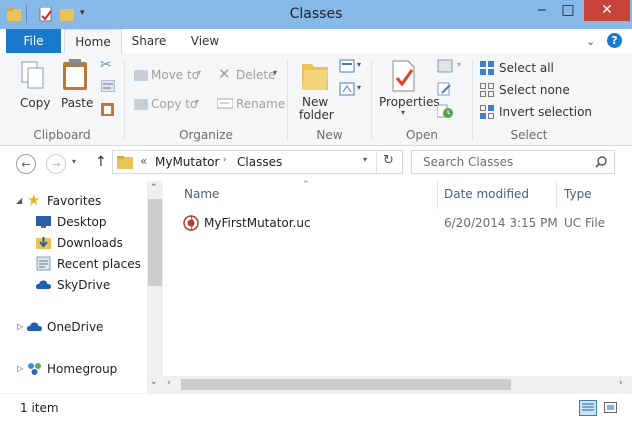  I want to click on nav-item-label: Downloads, so click(90, 243).